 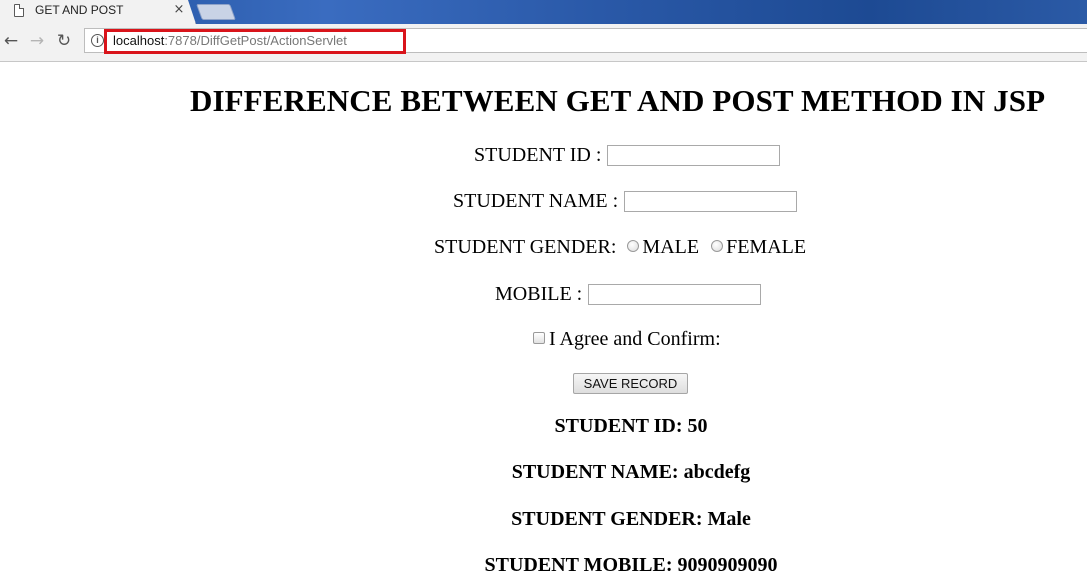 I want to click on student-name-input, so click(x=711, y=201).